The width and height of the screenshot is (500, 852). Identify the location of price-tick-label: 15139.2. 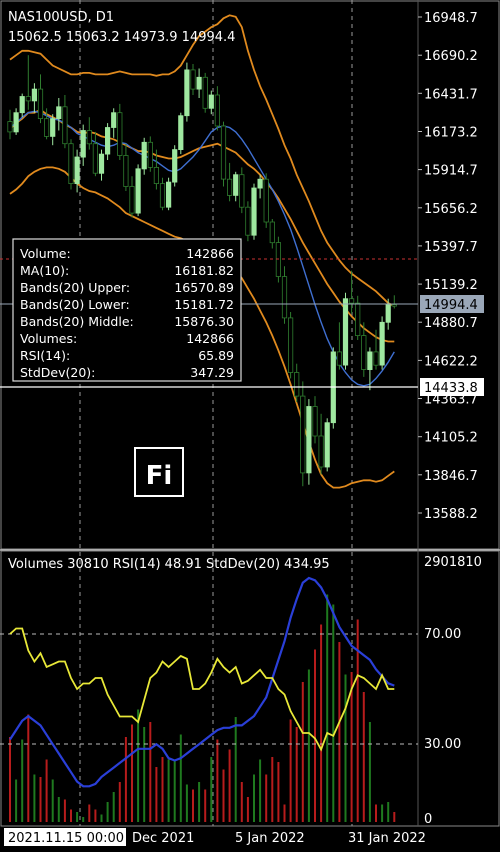
(451, 285).